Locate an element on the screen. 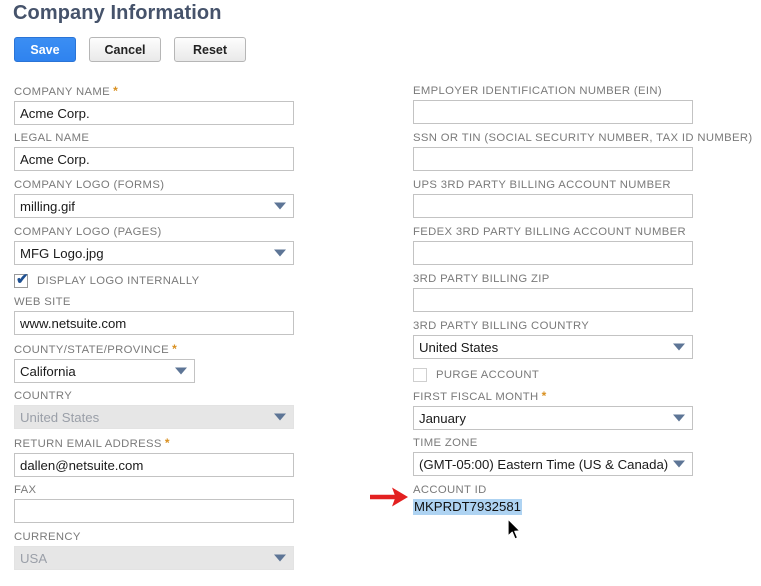  field-label-text: COMPANY NAME is located at coordinates (62, 92).